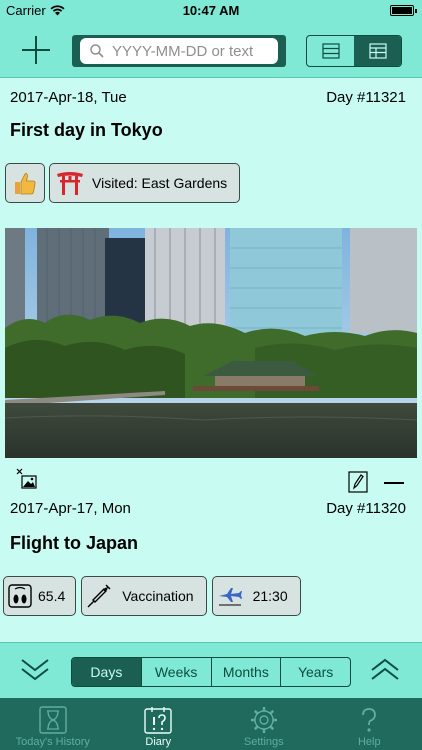 This screenshot has height=750, width=422. What do you see at coordinates (68, 97) in the screenshot?
I see `entry-date: 2017-Apr-18, Tue` at bounding box center [68, 97].